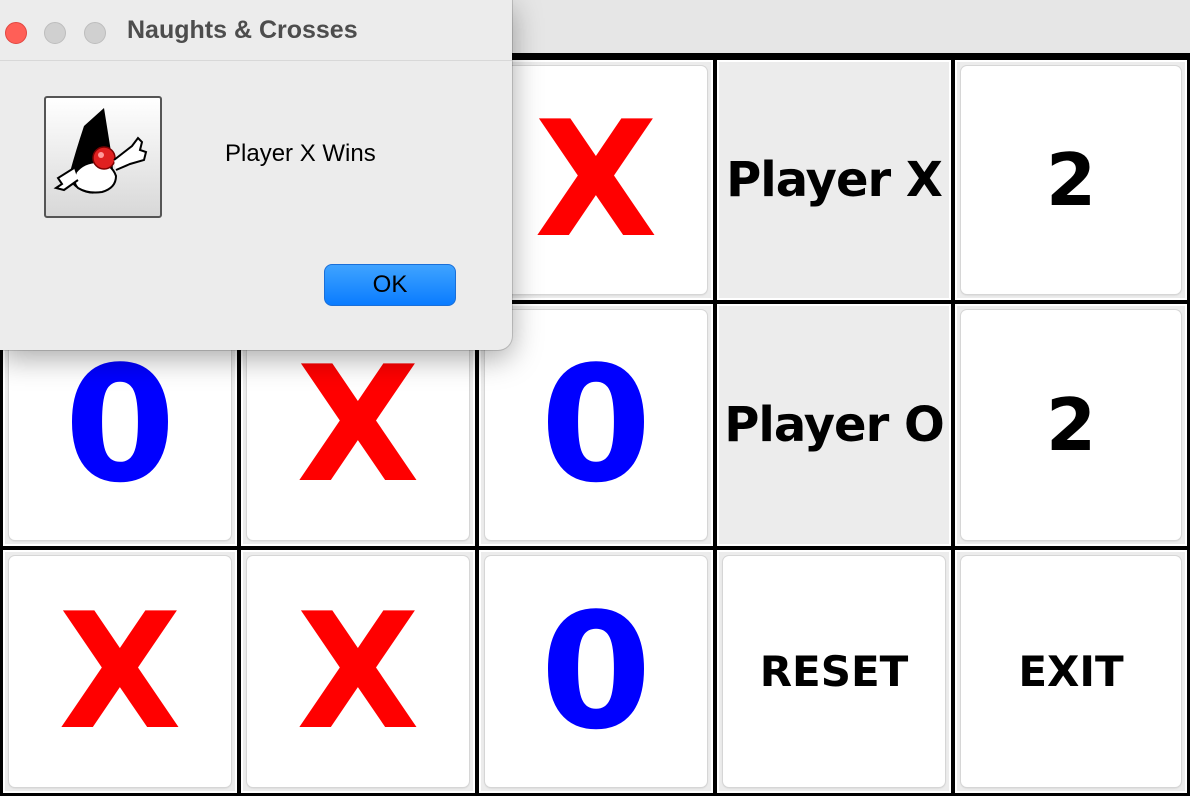 Image resolution: width=1190 pixels, height=796 pixels. What do you see at coordinates (103, 157) in the screenshot?
I see `java-duke-icon` at bounding box center [103, 157].